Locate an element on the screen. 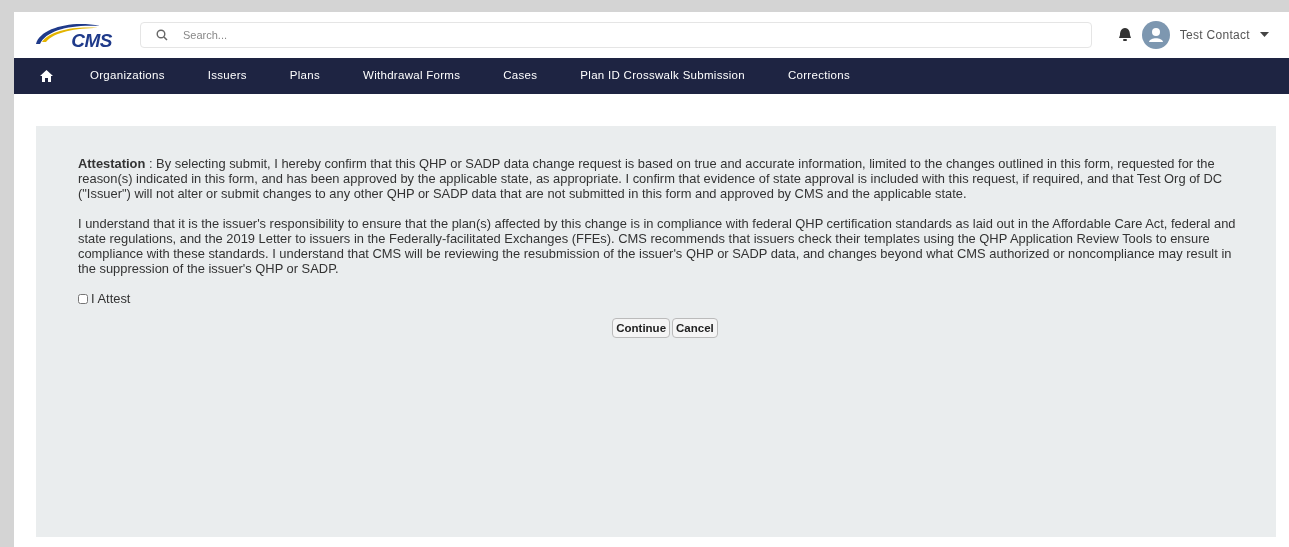 This screenshot has height=547, width=1289. attest-checkbox is located at coordinates (83, 298).